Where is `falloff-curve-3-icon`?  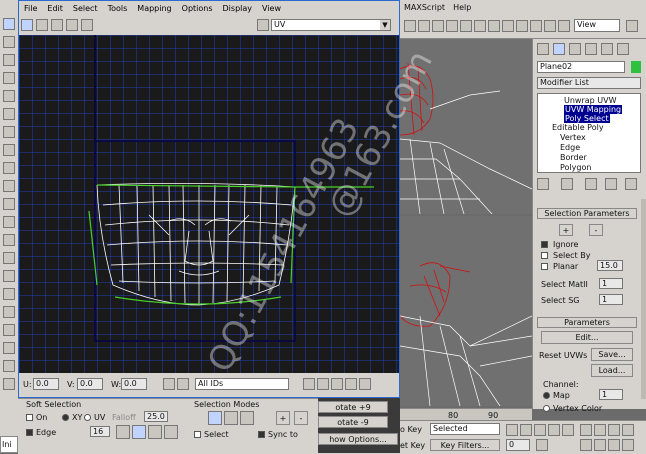 falloff-curve-3-icon is located at coordinates (155, 432).